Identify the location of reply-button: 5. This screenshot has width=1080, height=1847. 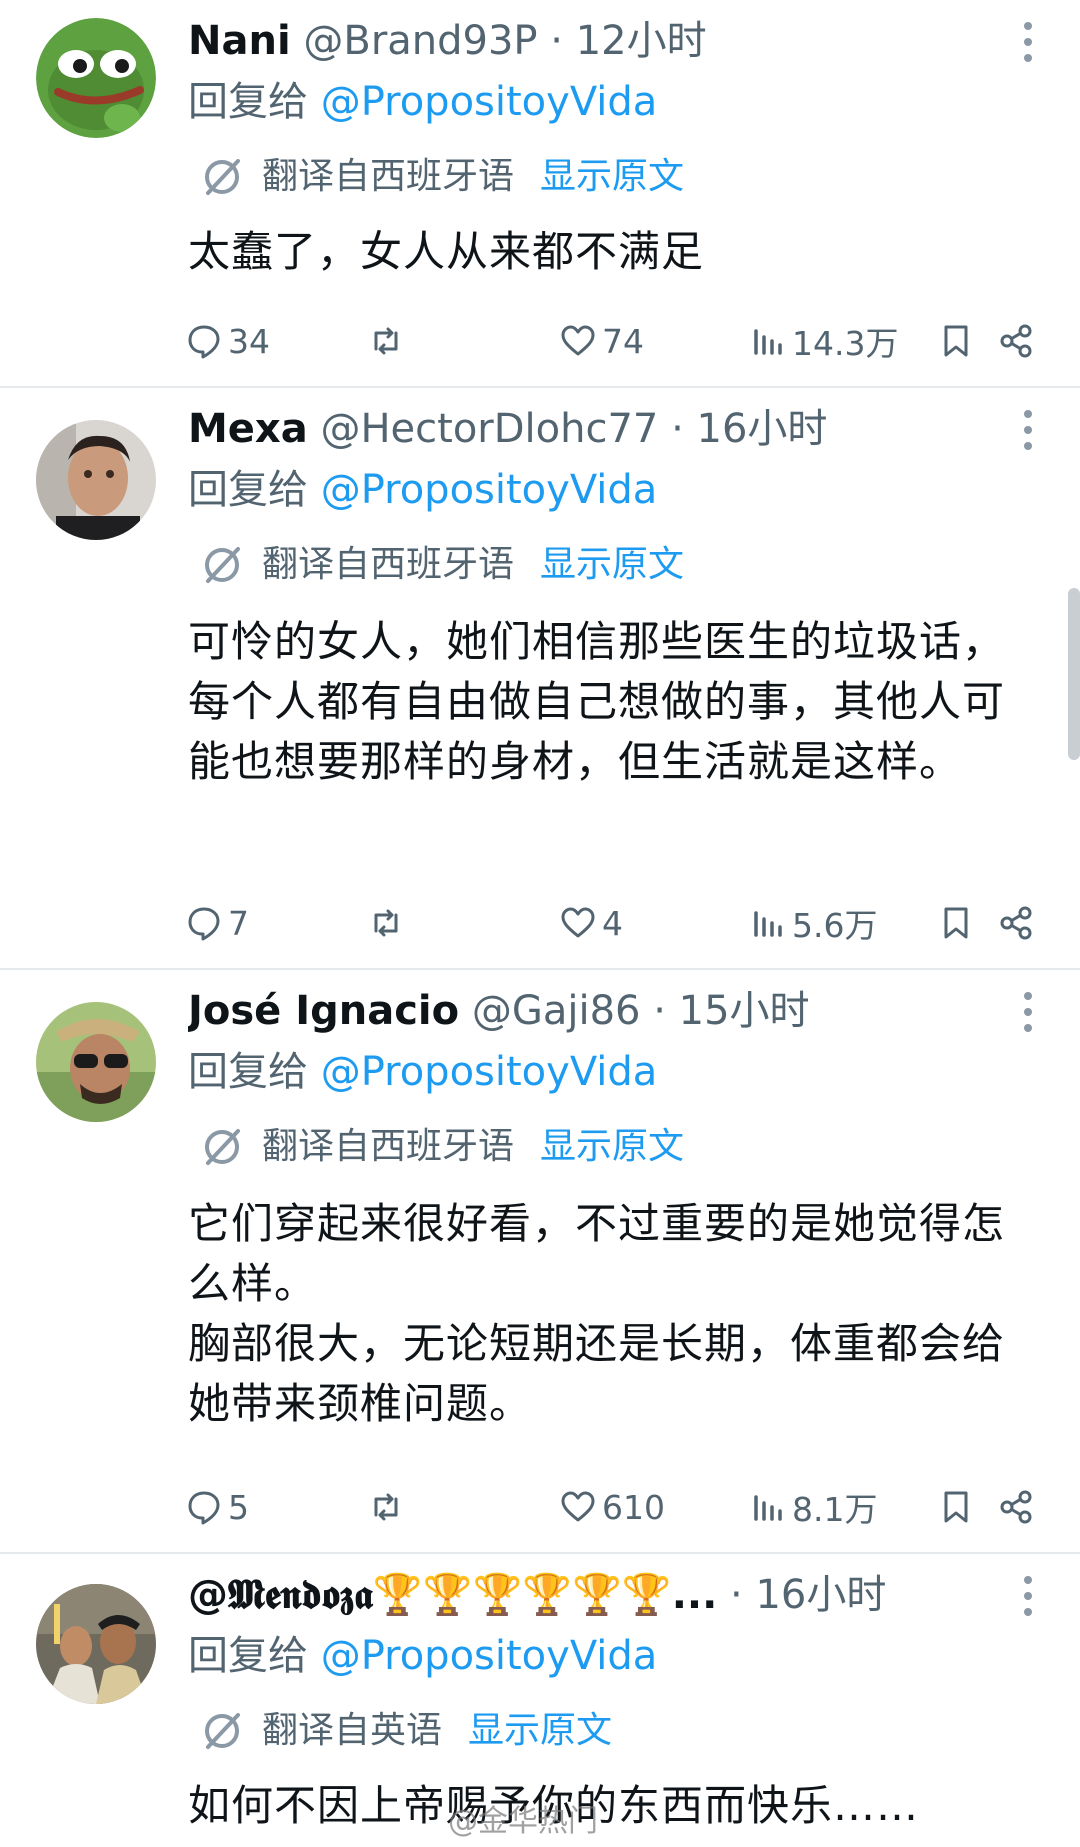
(217, 1507).